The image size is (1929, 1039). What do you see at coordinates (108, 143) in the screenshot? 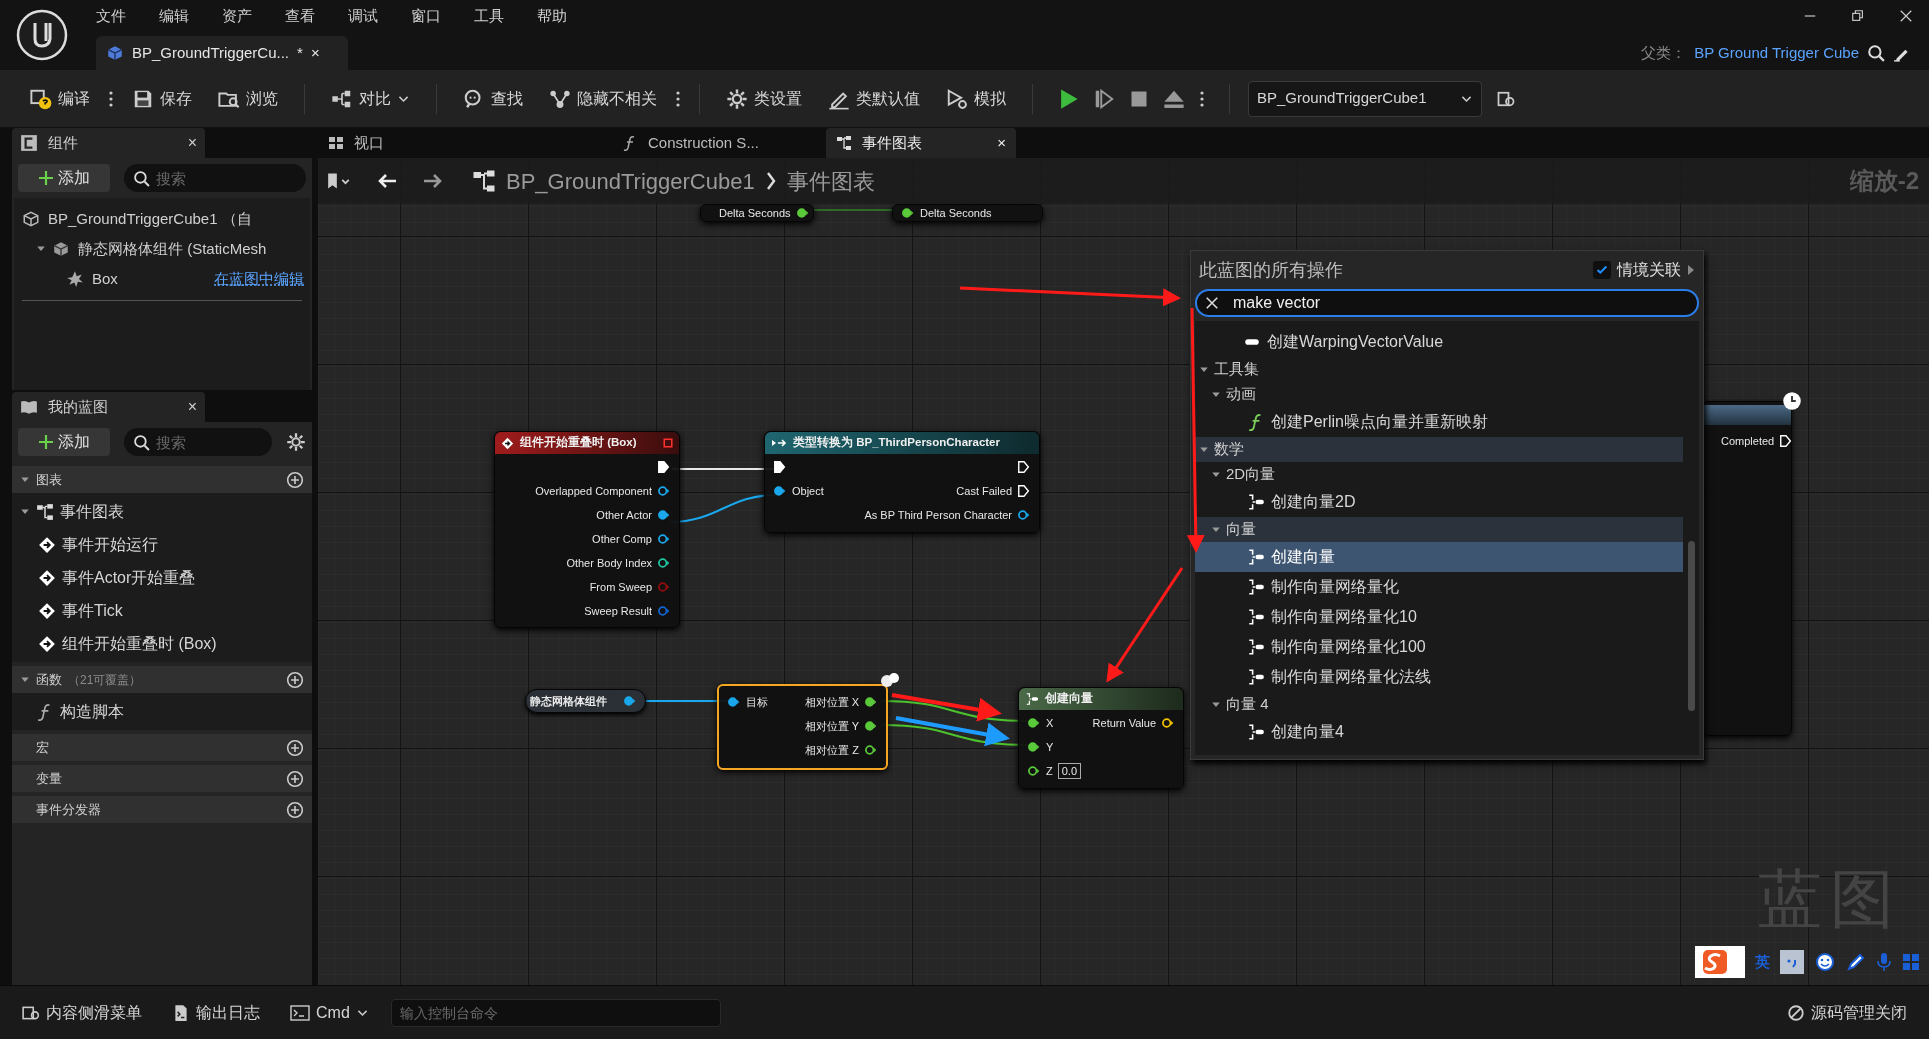
I see `panel-tab: 组件 ×` at bounding box center [108, 143].